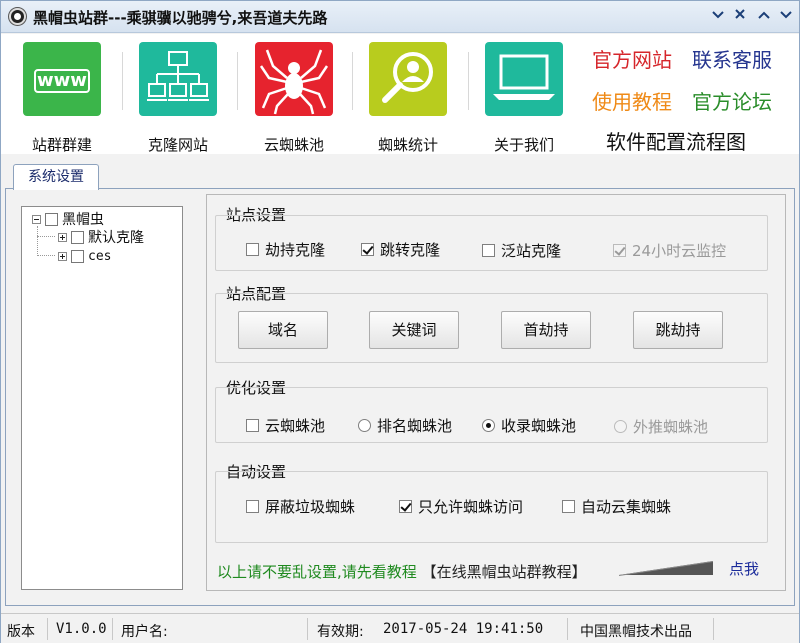 Image resolution: width=800 pixels, height=643 pixels. What do you see at coordinates (732, 58) in the screenshot?
I see `link-contact-support: 联系客服` at bounding box center [732, 58].